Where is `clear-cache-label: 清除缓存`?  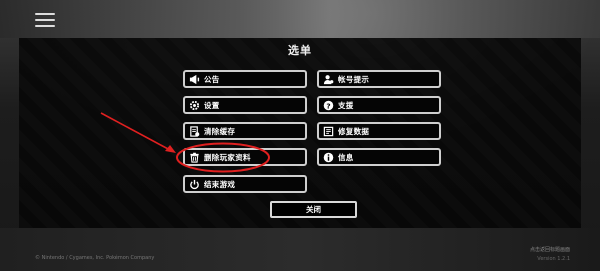
clear-cache-label: 清除缓存 is located at coordinates (220, 131).